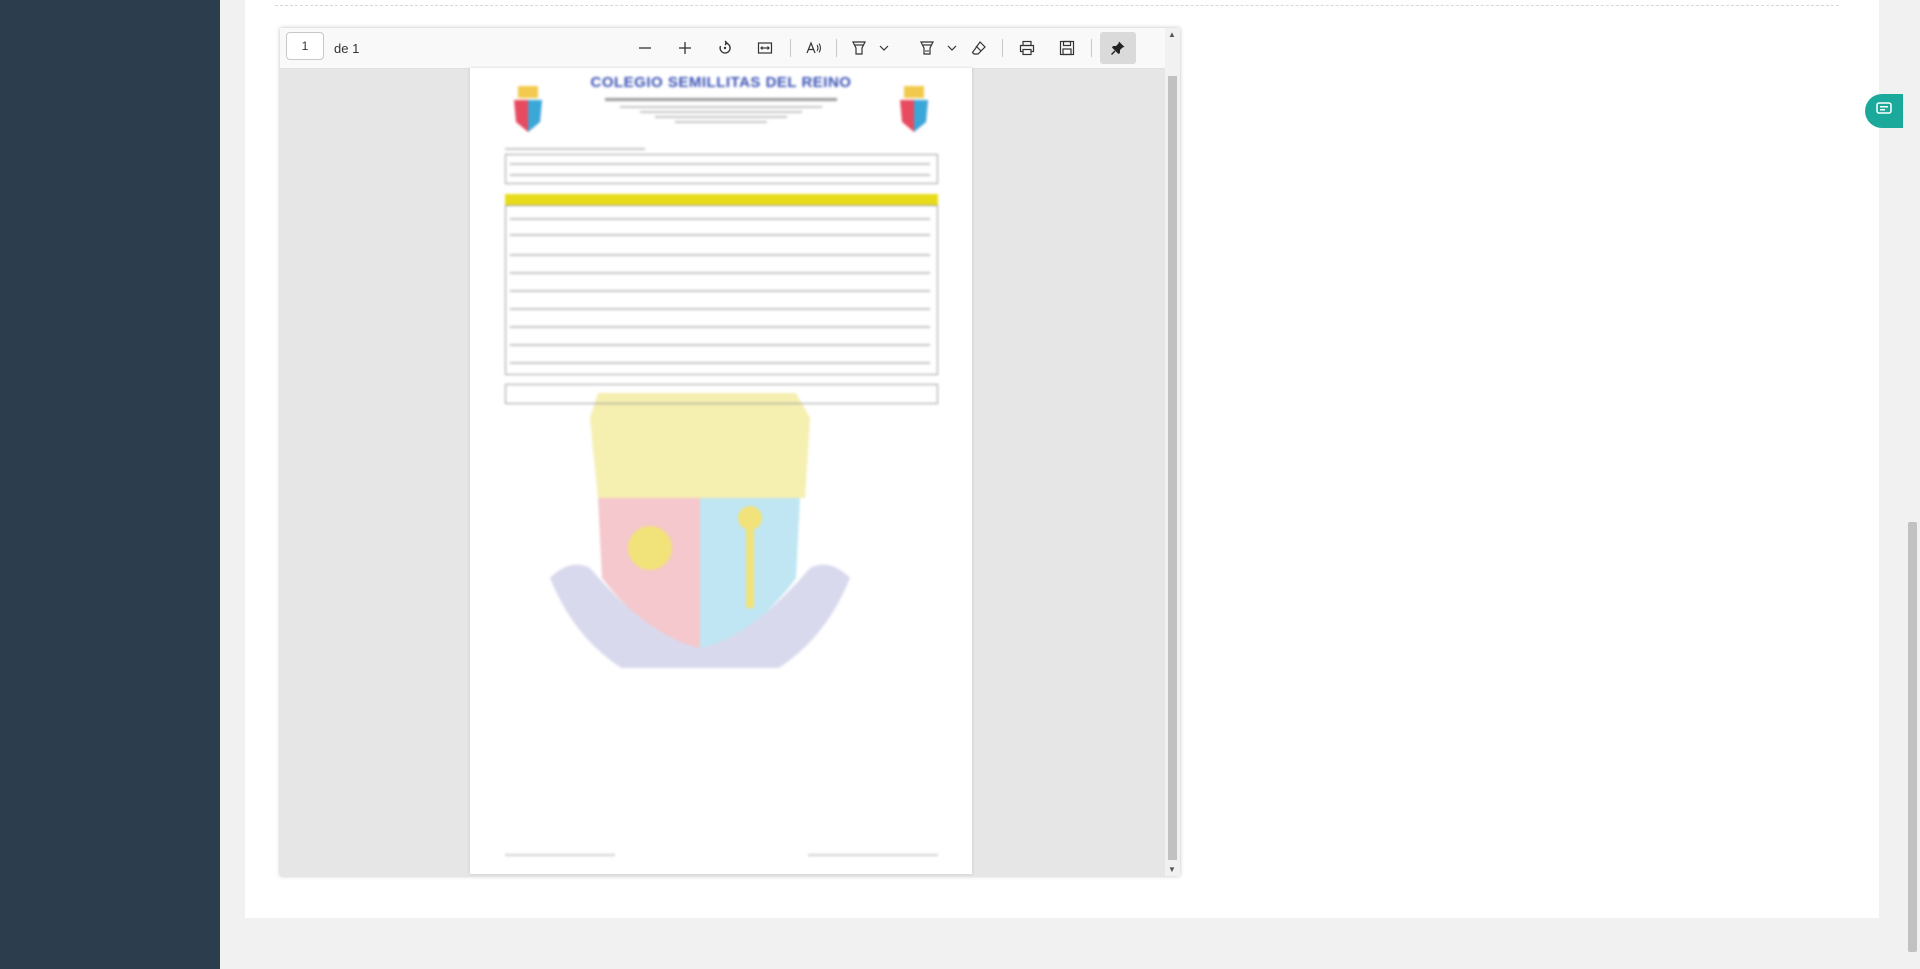  Describe the element at coordinates (560, 855) in the screenshot. I see `doc-footer-left` at that location.